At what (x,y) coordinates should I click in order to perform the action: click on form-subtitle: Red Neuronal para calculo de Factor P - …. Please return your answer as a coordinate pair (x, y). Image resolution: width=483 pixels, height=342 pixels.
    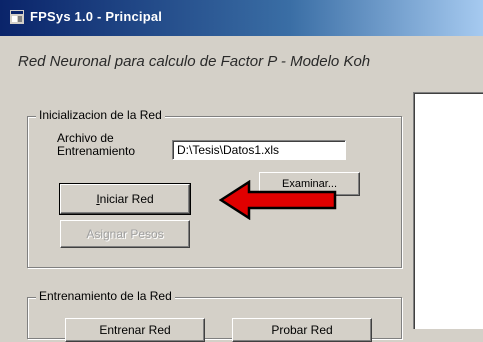
    Looking at the image, I should click on (194, 61).